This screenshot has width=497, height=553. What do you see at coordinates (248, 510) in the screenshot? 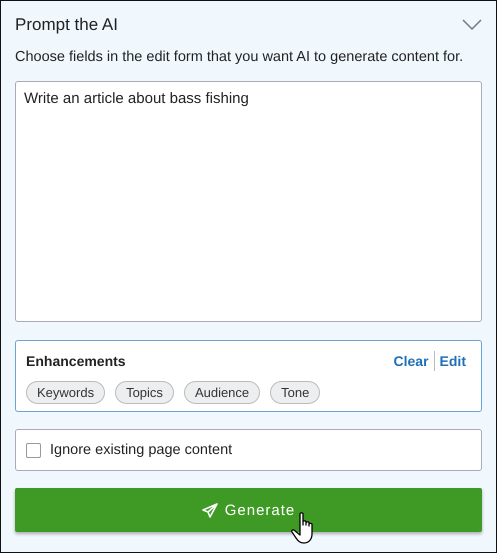
I see `generate-button: Generate` at bounding box center [248, 510].